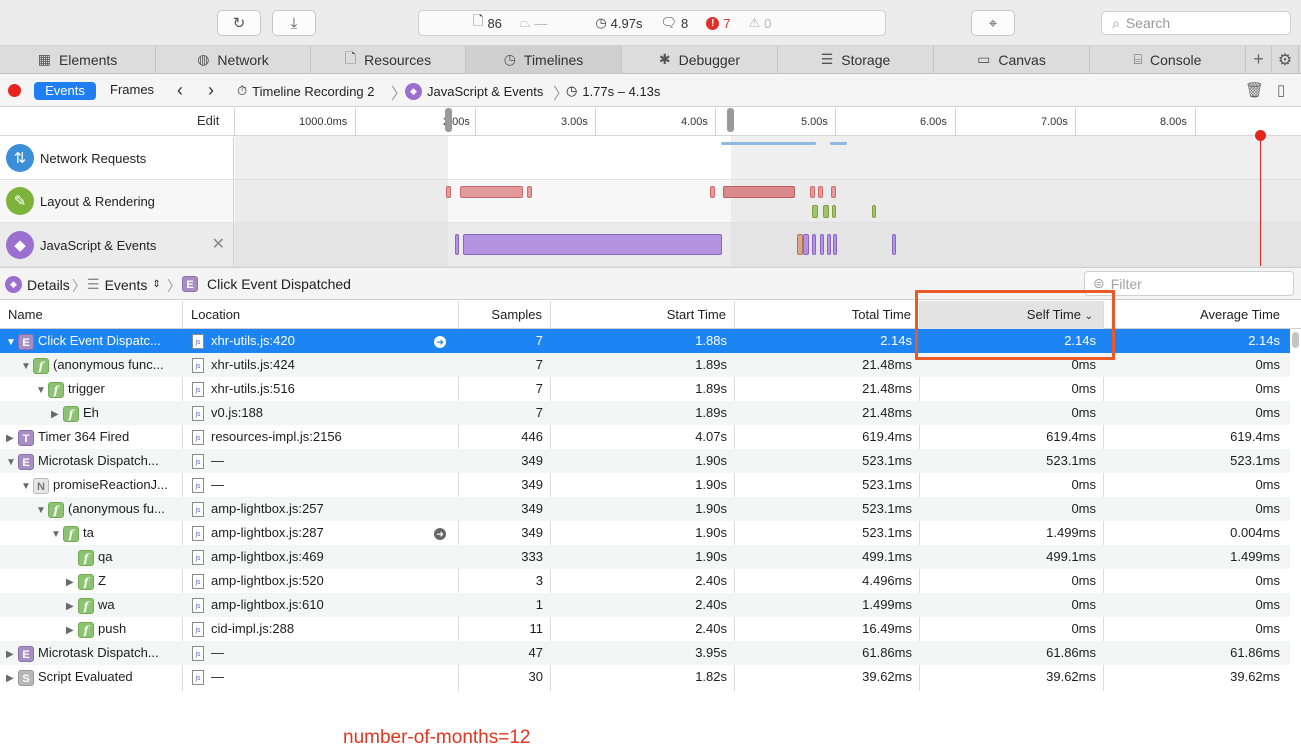  What do you see at coordinates (474, 91) in the screenshot?
I see `breadcrumb-track: ◆ JavaScript & Events` at bounding box center [474, 91].